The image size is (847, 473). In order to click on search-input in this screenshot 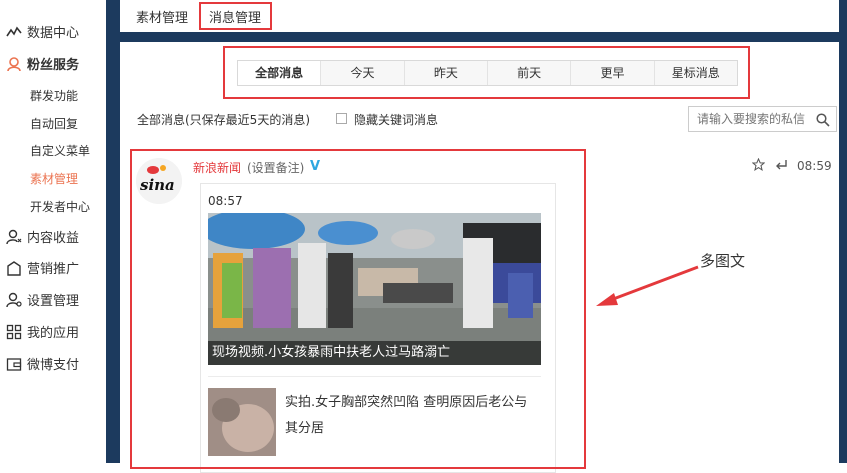, I will do `click(756, 119)`.